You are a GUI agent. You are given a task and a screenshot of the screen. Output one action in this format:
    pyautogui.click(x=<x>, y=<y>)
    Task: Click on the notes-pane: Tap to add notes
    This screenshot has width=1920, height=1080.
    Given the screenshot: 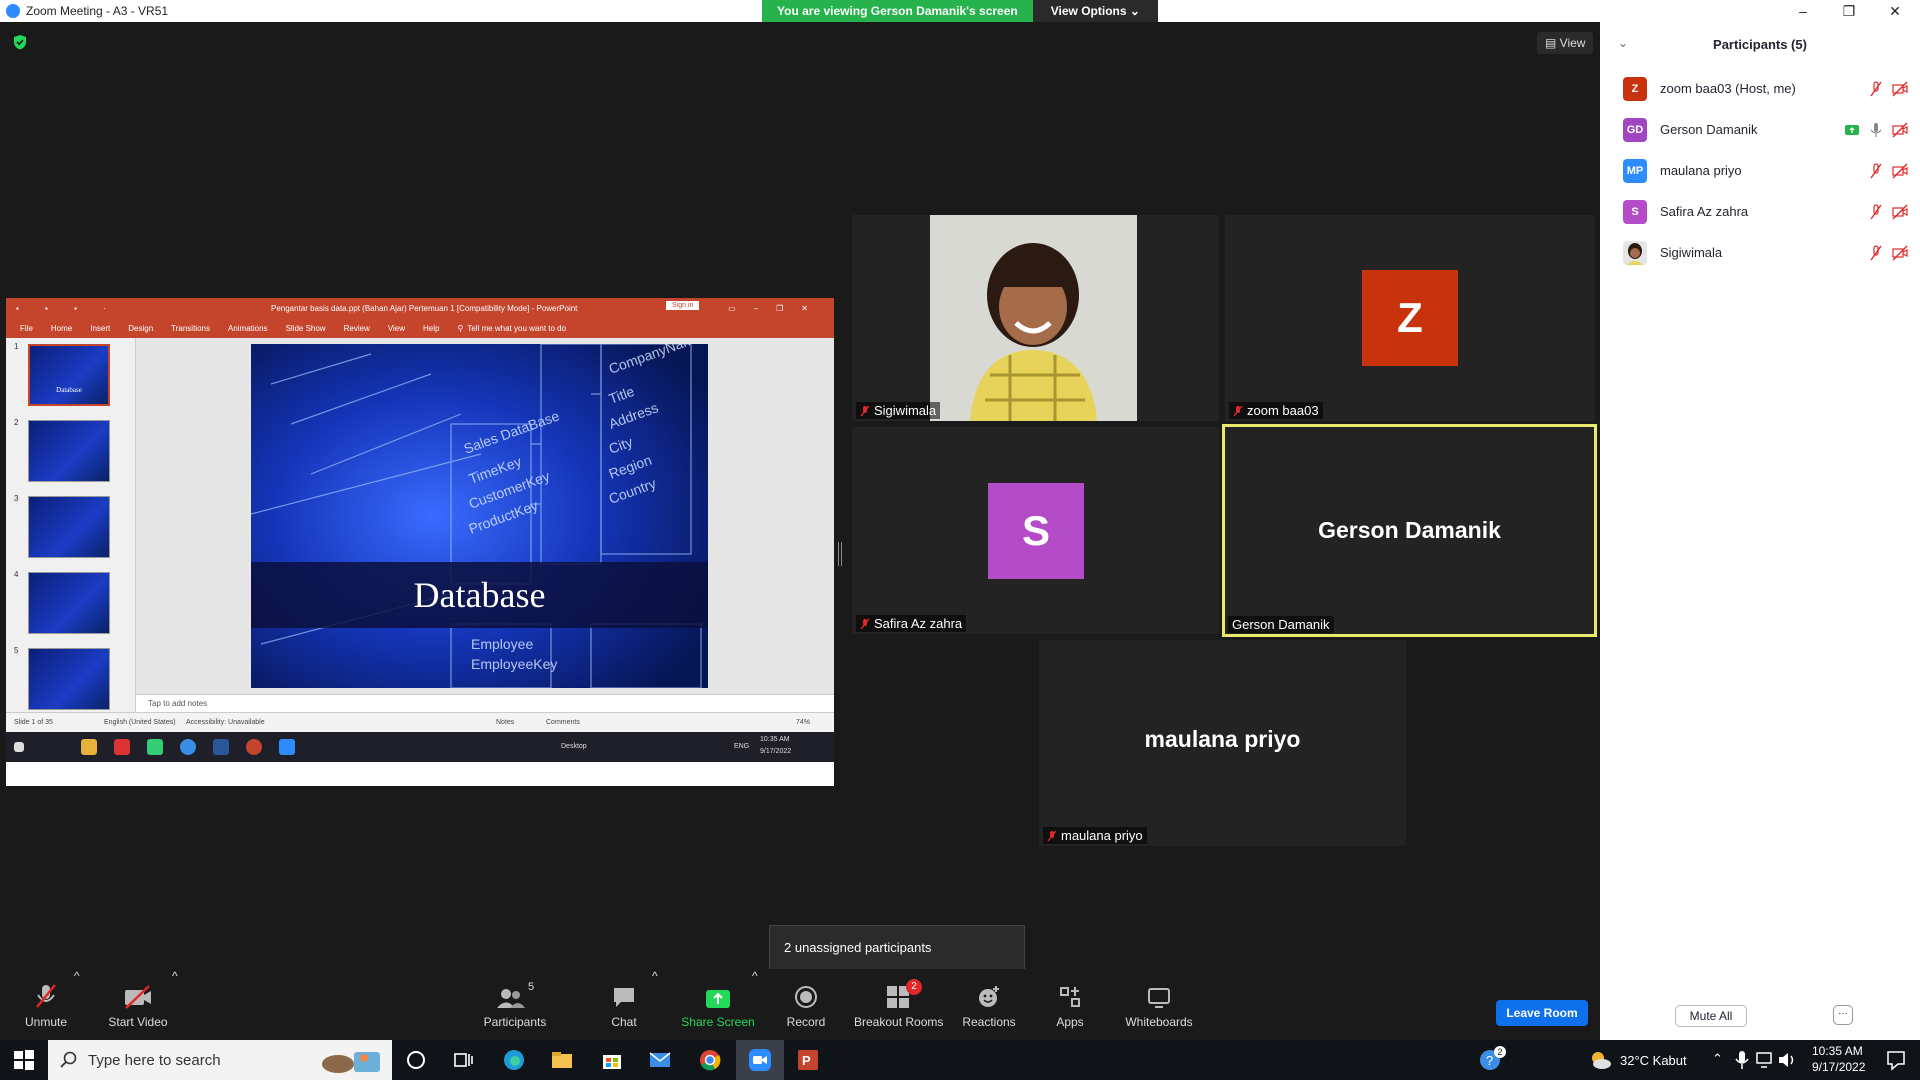 What is the action you would take?
    pyautogui.click(x=485, y=703)
    